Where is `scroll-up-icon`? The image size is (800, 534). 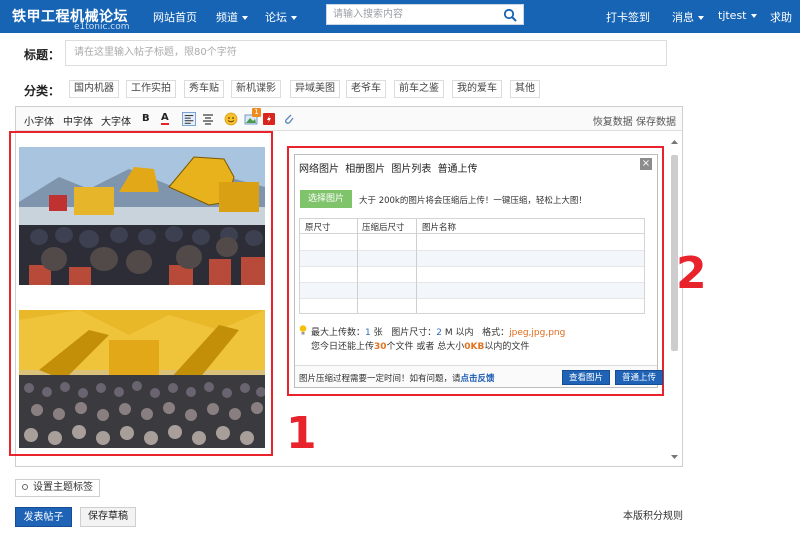 scroll-up-icon is located at coordinates (674, 142).